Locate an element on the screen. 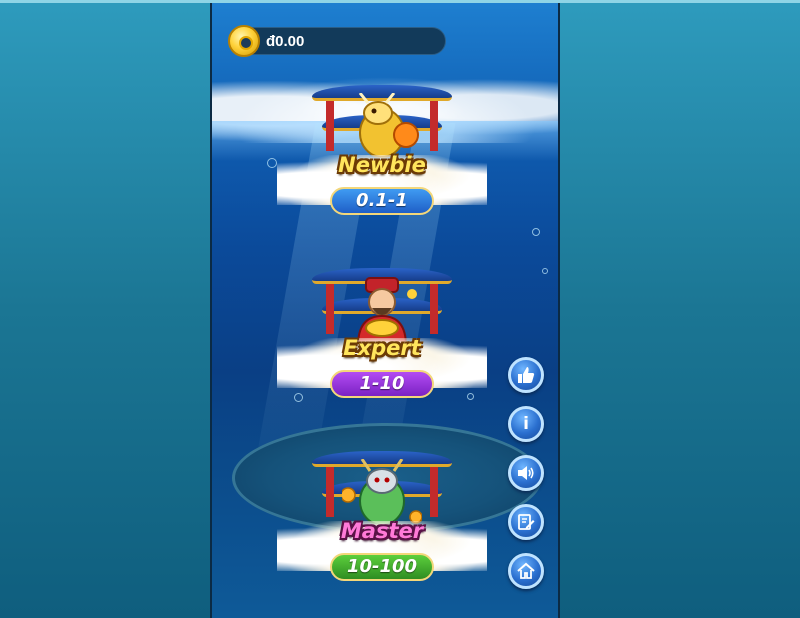  home-button is located at coordinates (526, 571).